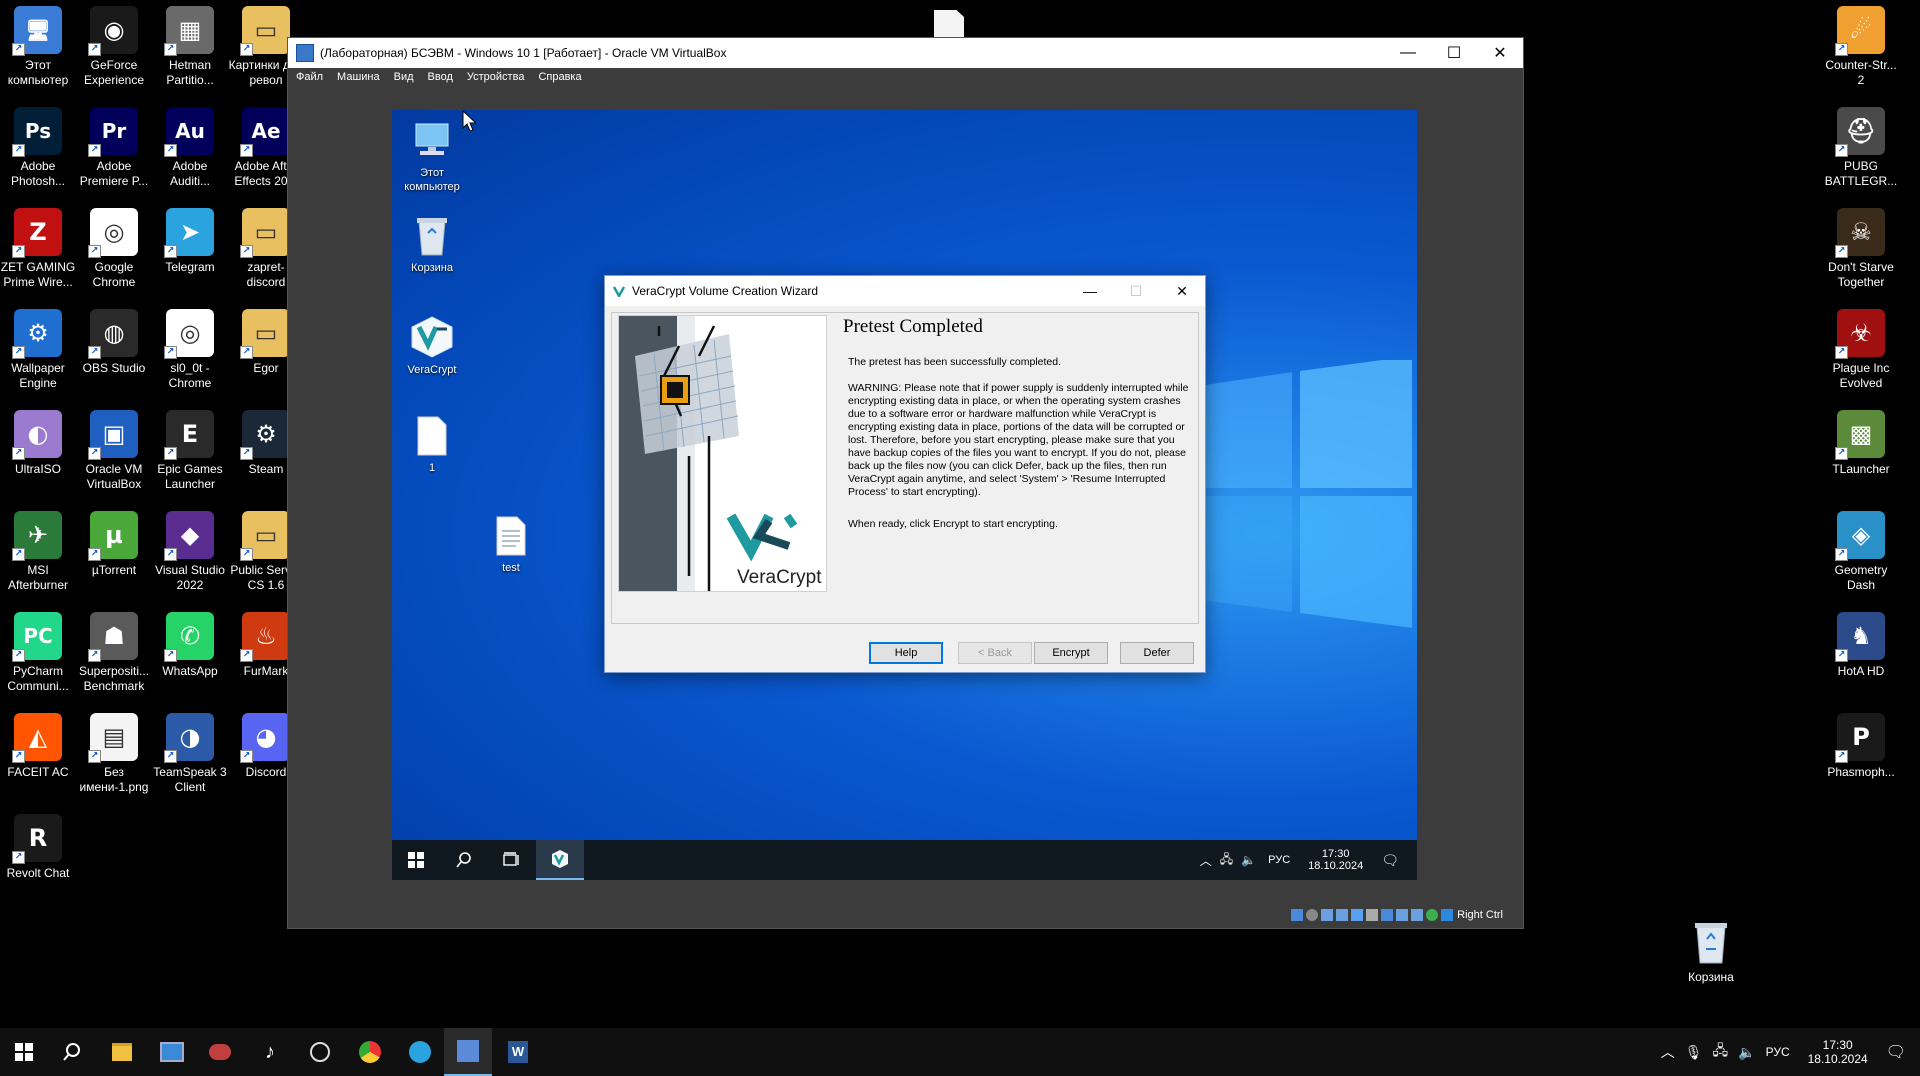 The height and width of the screenshot is (1076, 1920). I want to click on desktop-icon: ◍ ↗ OBS Studio, so click(114, 342).